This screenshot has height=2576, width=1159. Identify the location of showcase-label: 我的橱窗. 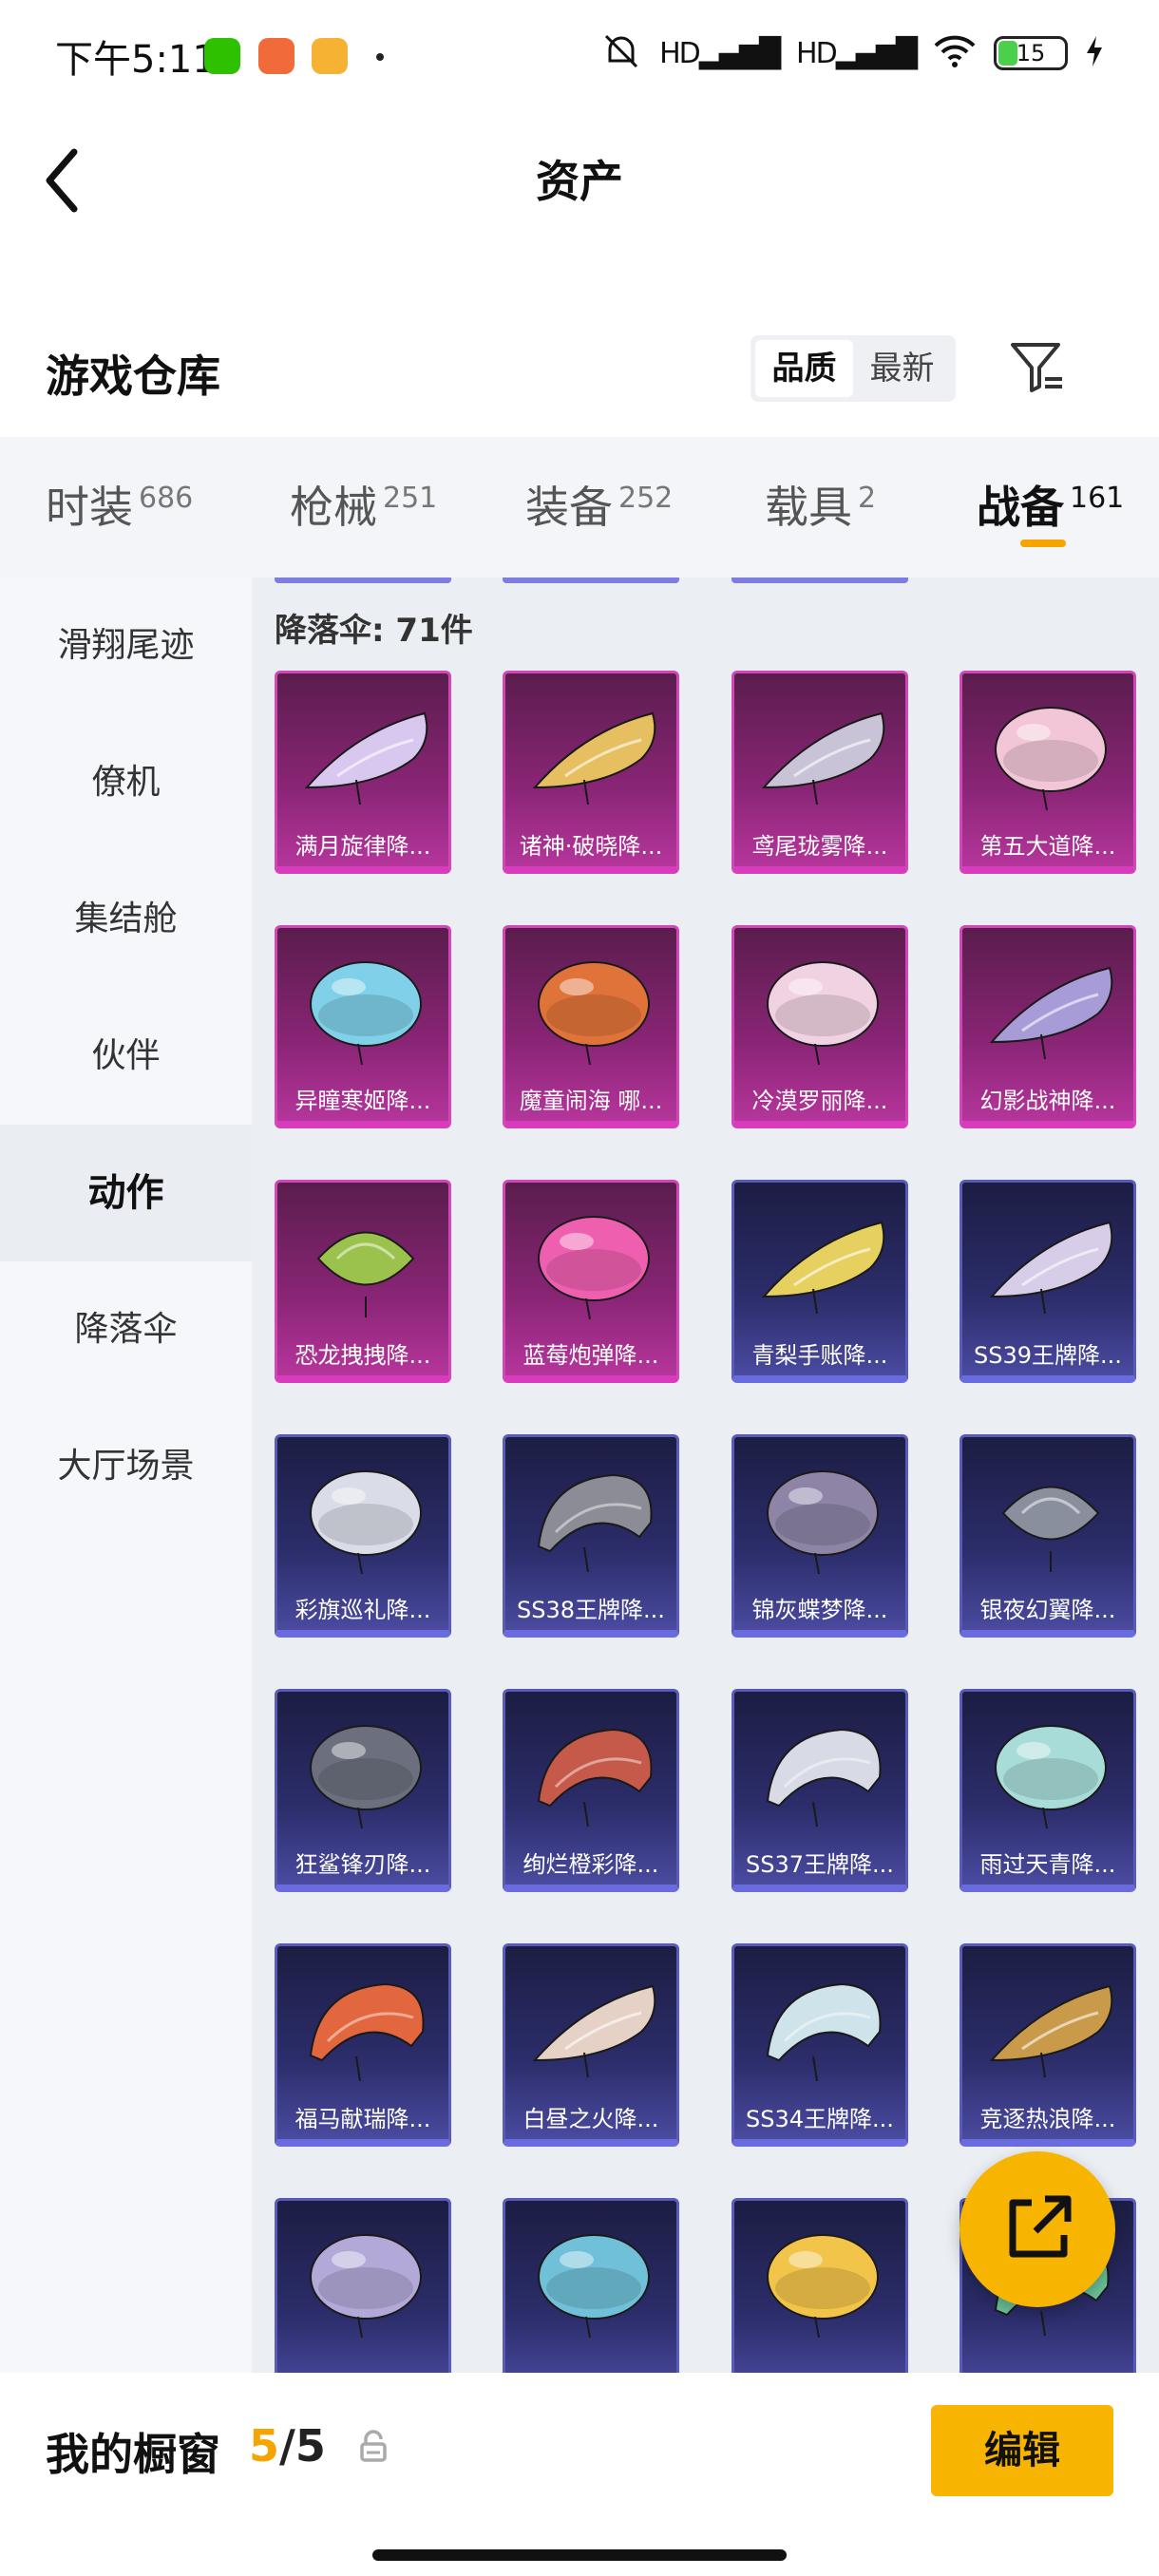
(133, 2454).